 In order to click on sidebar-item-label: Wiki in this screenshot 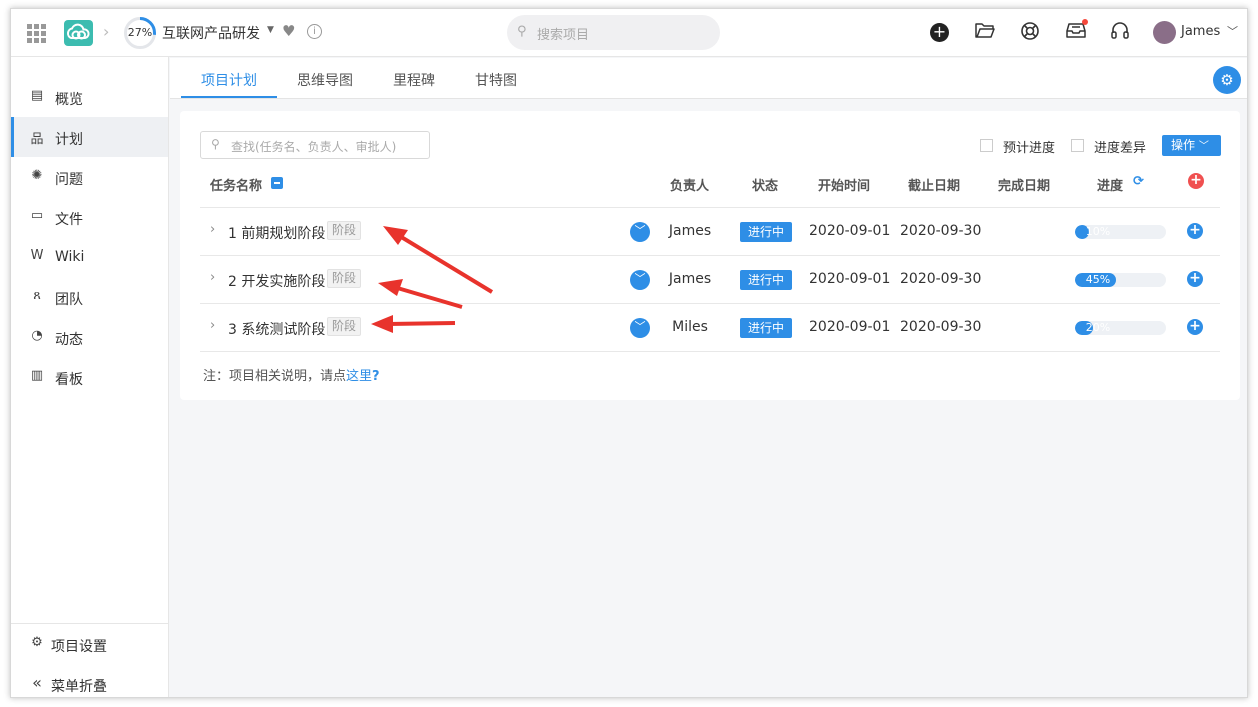, I will do `click(70, 257)`.